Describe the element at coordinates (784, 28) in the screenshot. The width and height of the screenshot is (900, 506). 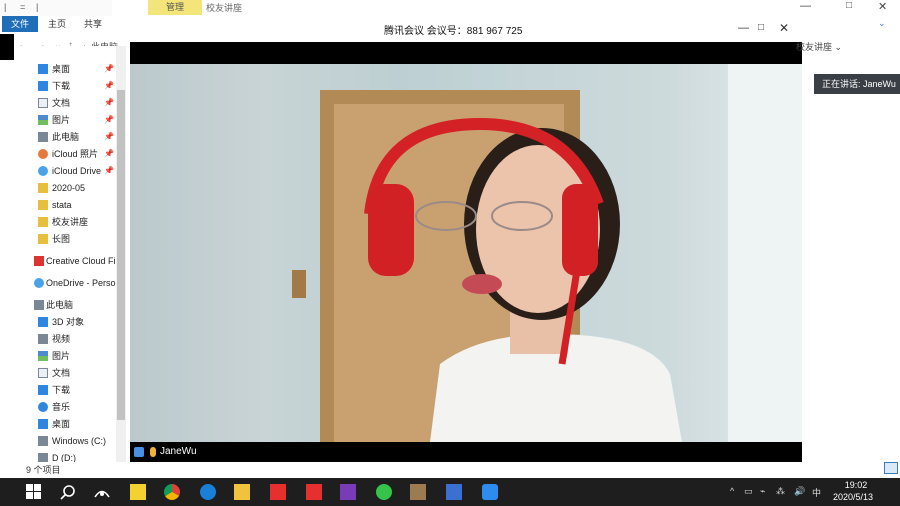
I see `meeting-close-button: ✕` at that location.